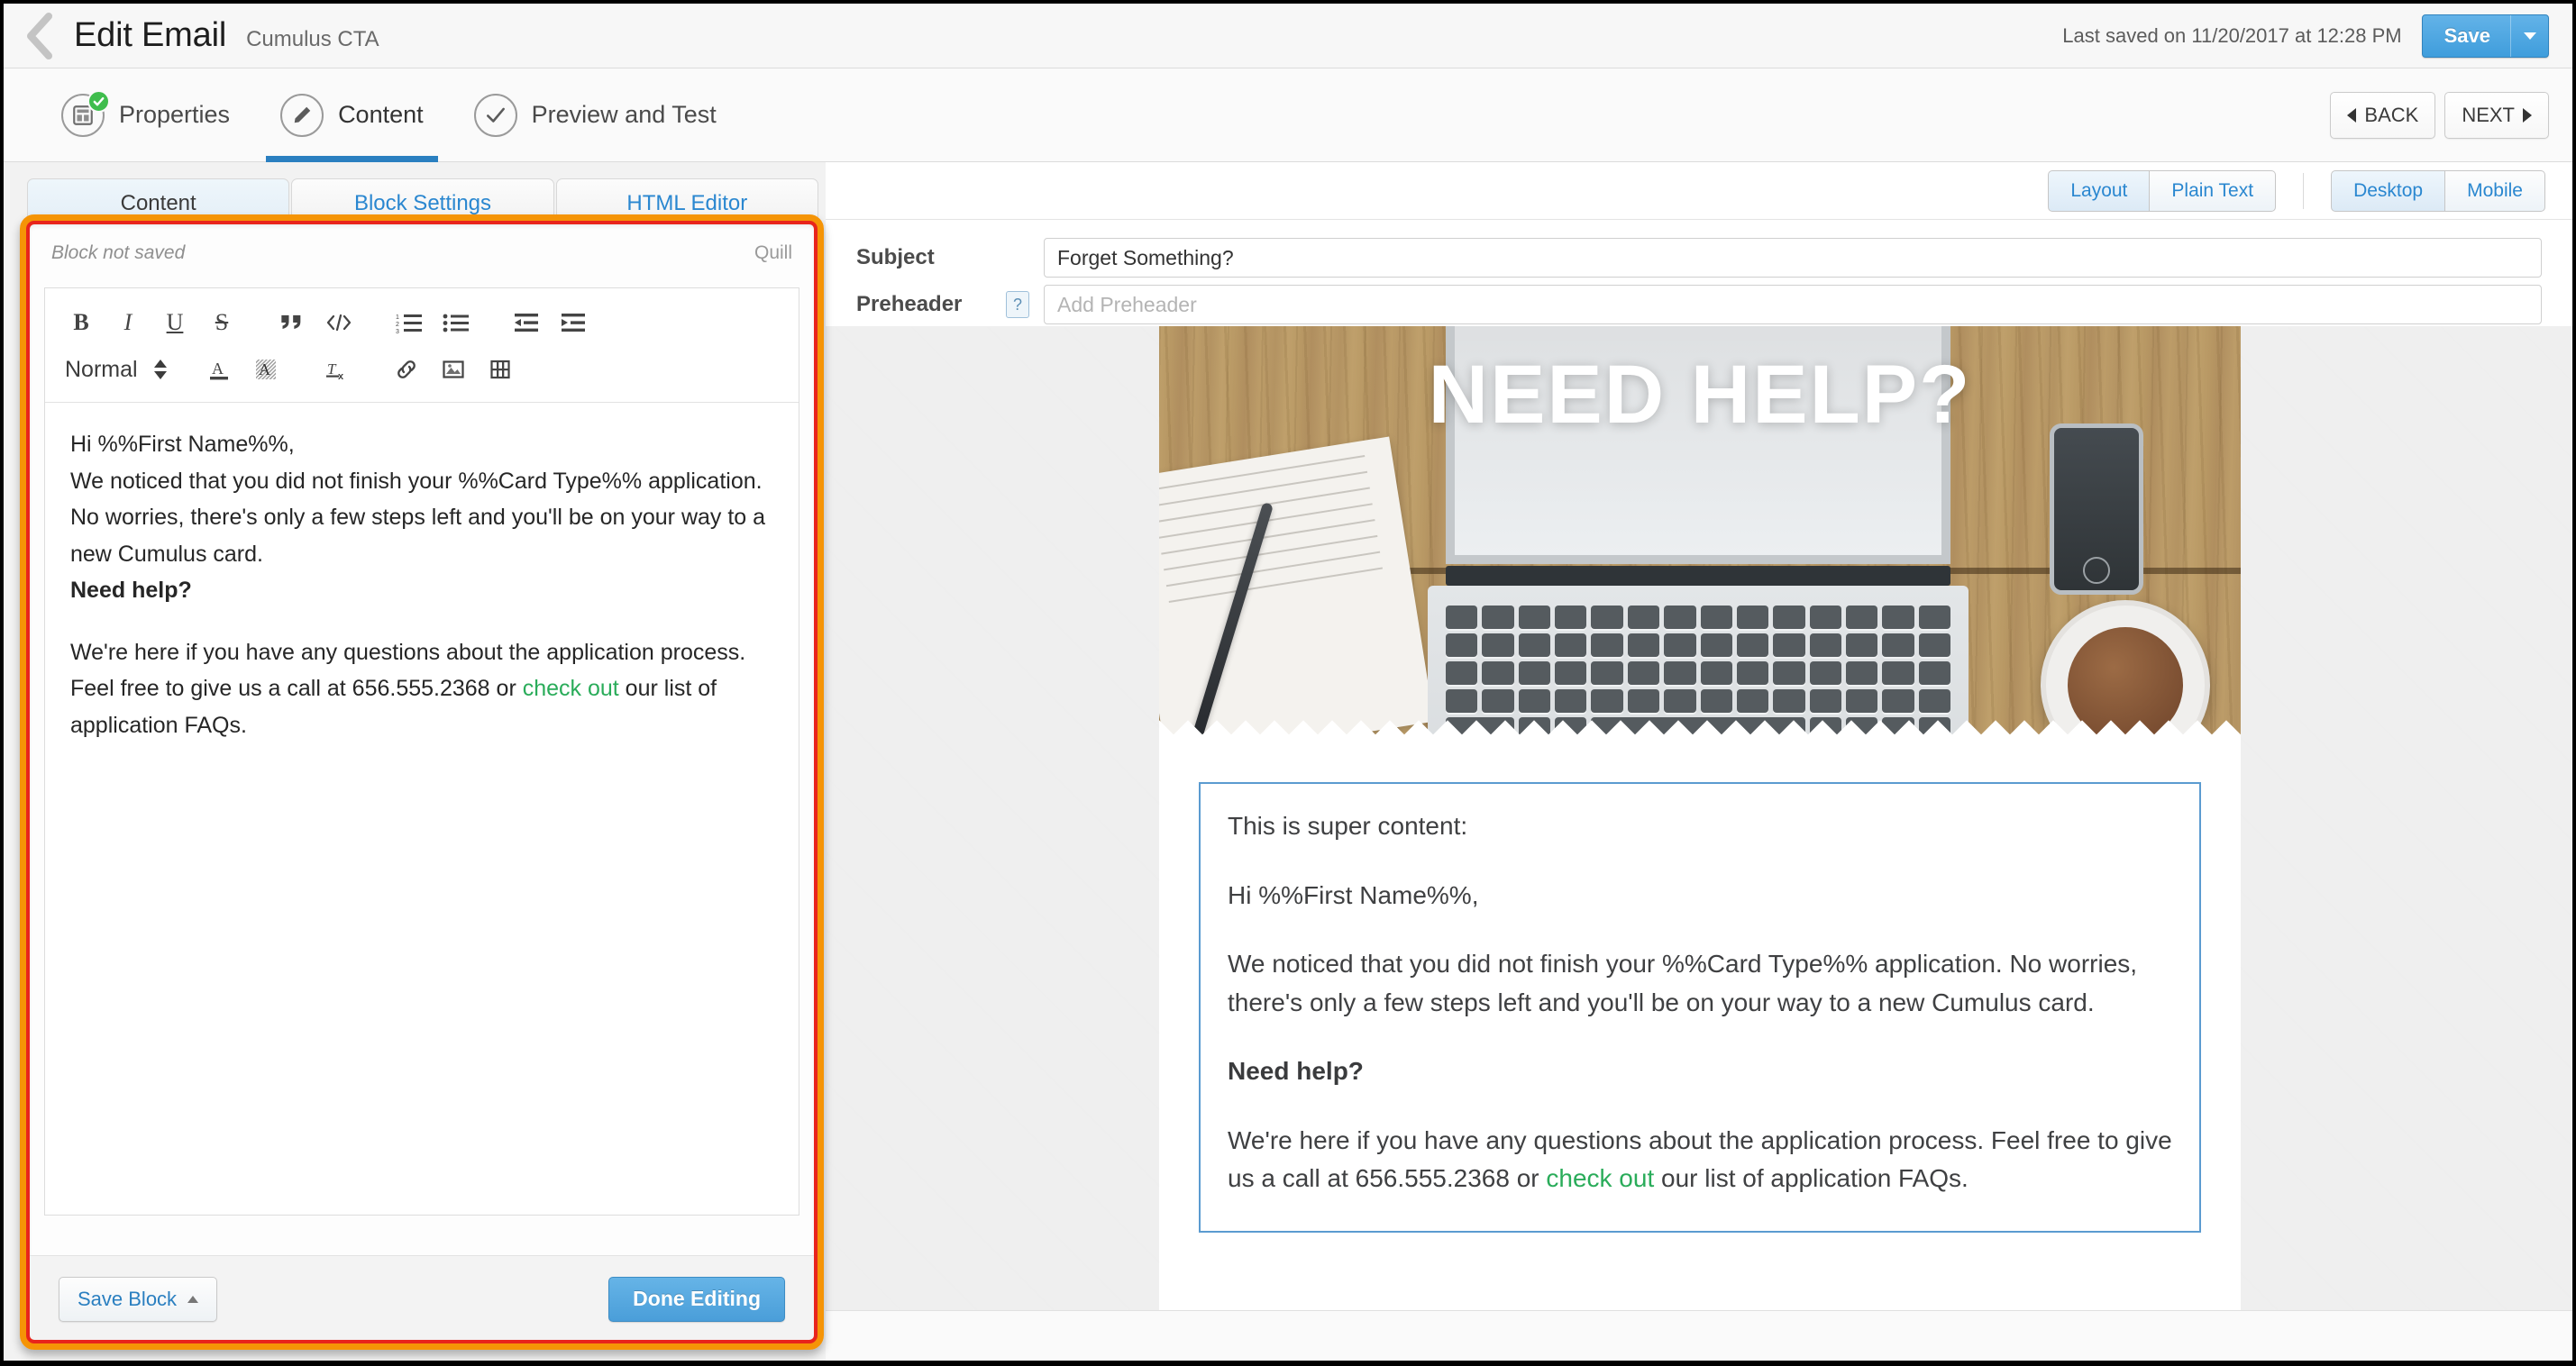  Describe the element at coordinates (341, 376) in the screenshot. I see `svg-text: x` at that location.